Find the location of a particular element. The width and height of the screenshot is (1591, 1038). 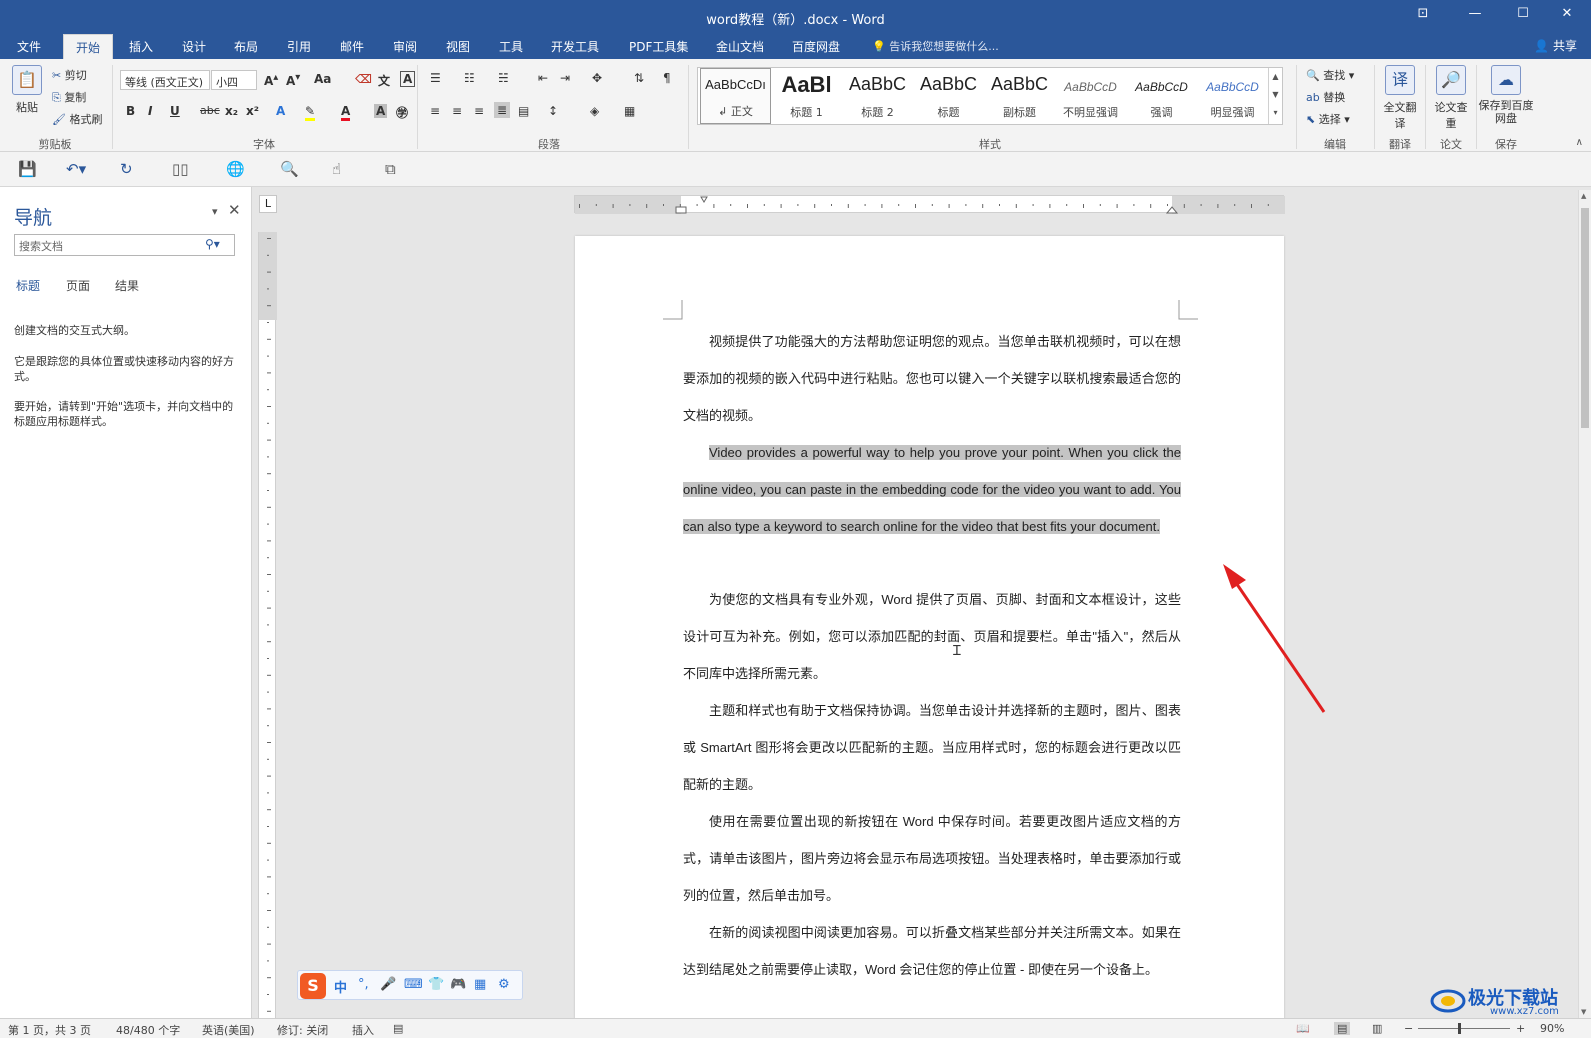

tab-insert: 插入 is located at coordinates (141, 46).